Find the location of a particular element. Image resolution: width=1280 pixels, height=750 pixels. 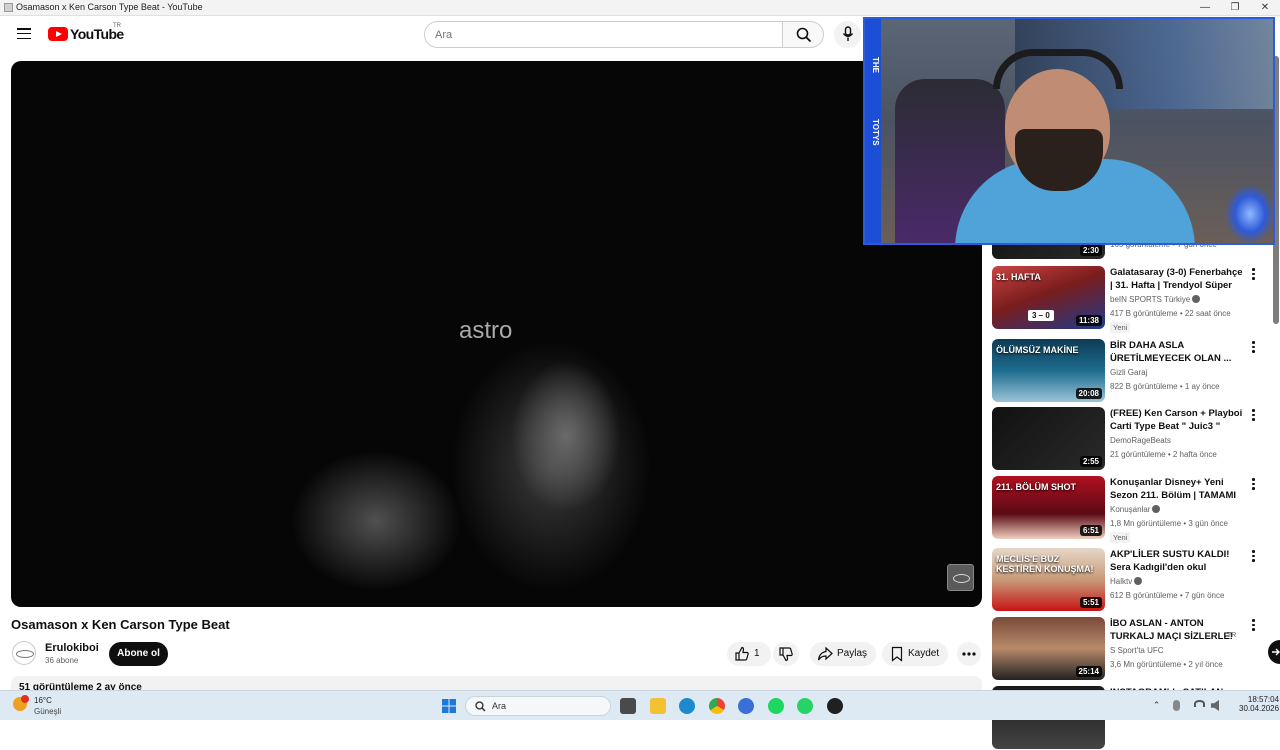

chevron-up-icon: ⌃ is located at coordinates (1156, 705).